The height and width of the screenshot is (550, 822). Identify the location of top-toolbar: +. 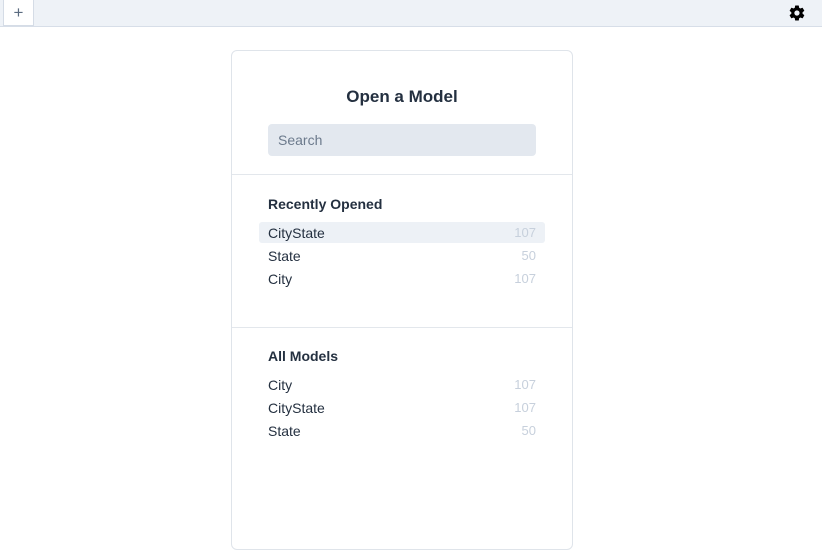
(411, 13).